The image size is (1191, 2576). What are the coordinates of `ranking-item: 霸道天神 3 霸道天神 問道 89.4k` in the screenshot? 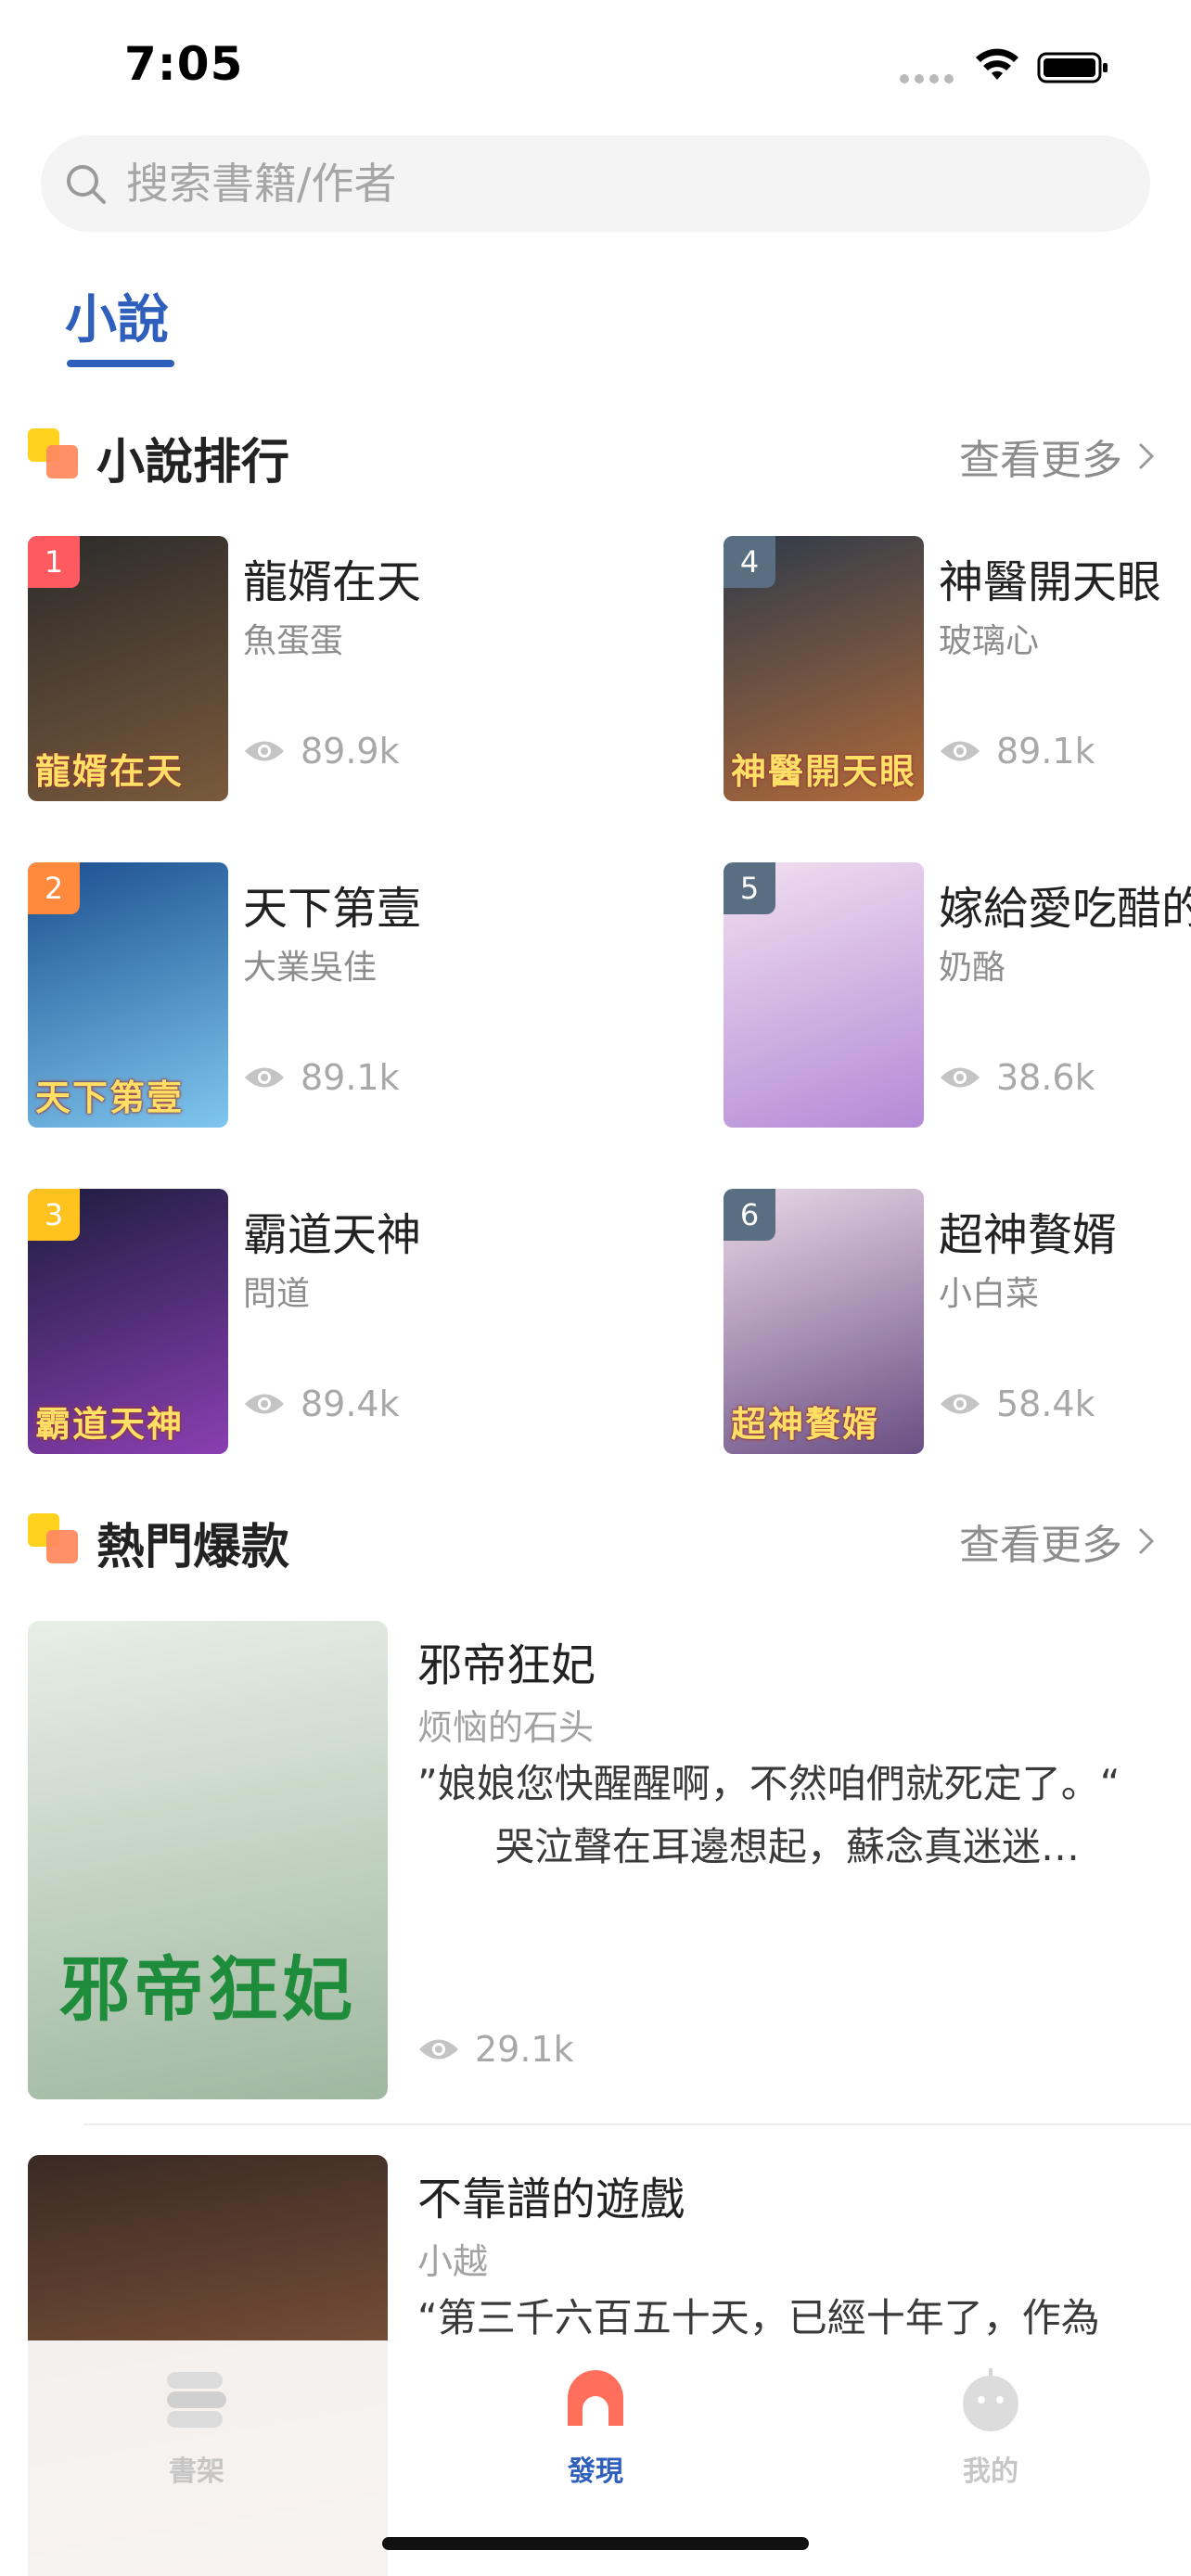 It's located at (315, 1324).